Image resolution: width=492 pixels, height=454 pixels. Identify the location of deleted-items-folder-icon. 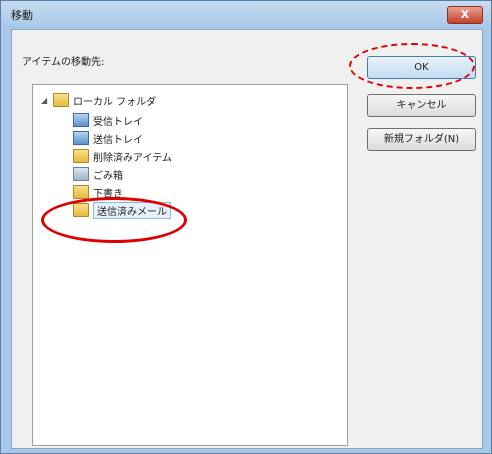
(81, 156).